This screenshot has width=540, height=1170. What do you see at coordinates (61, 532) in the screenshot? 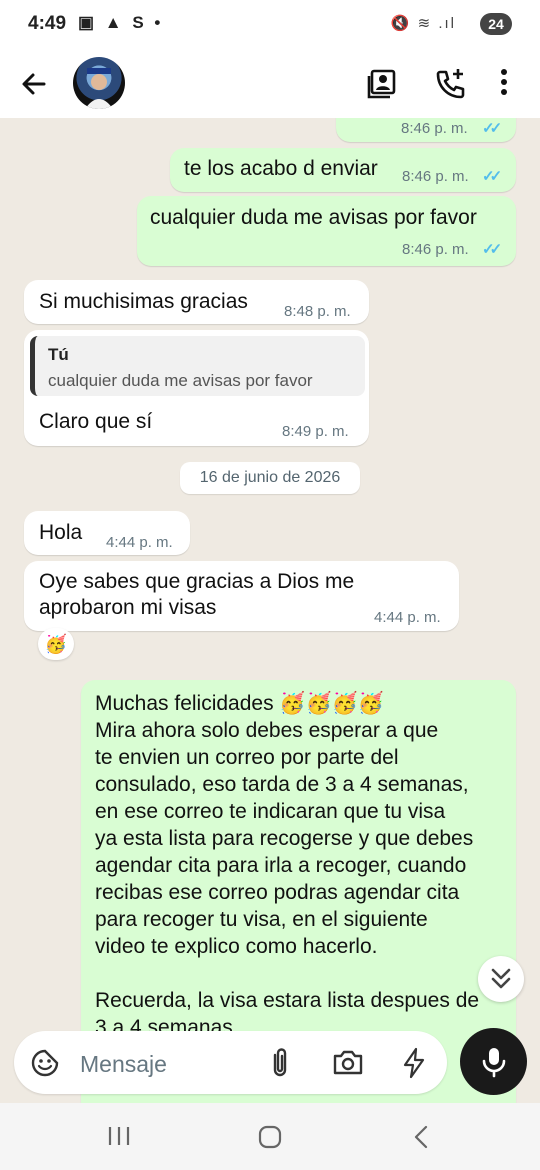
I see `message-text: Hola` at bounding box center [61, 532].